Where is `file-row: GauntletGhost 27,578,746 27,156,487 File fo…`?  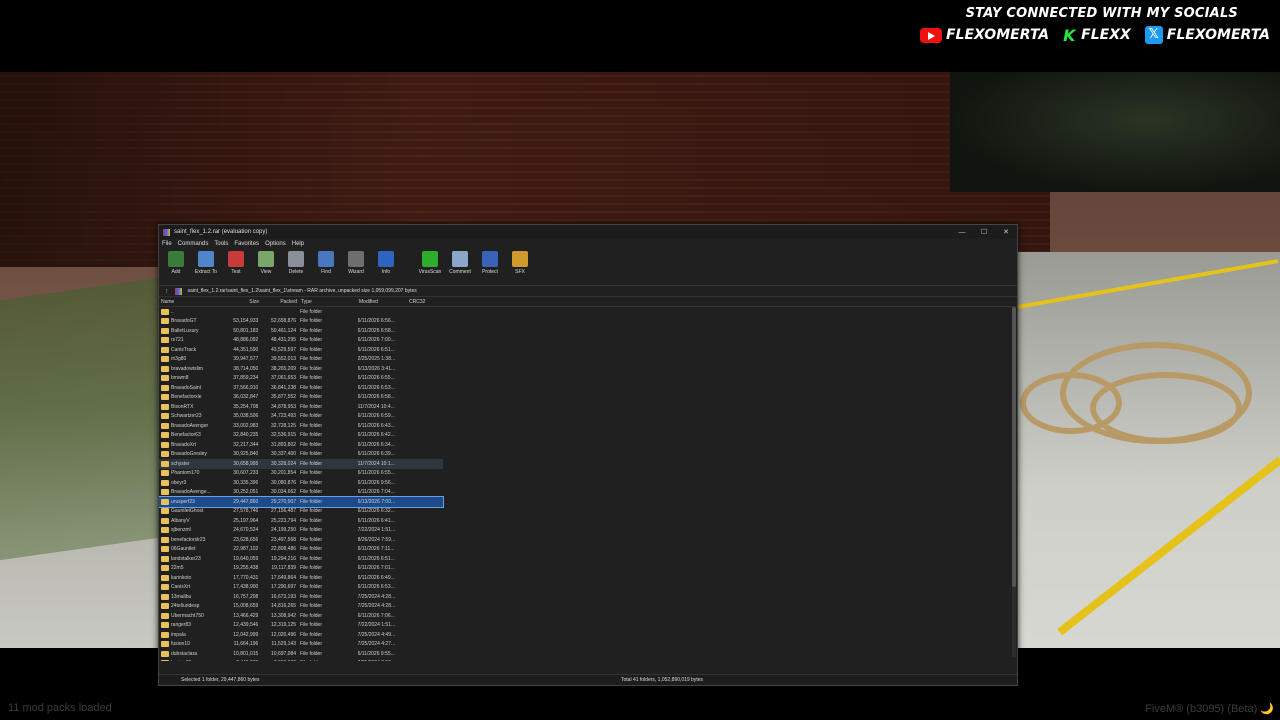
file-row: GauntletGhost 27,578,746 27,156,487 File fo… is located at coordinates (301, 512).